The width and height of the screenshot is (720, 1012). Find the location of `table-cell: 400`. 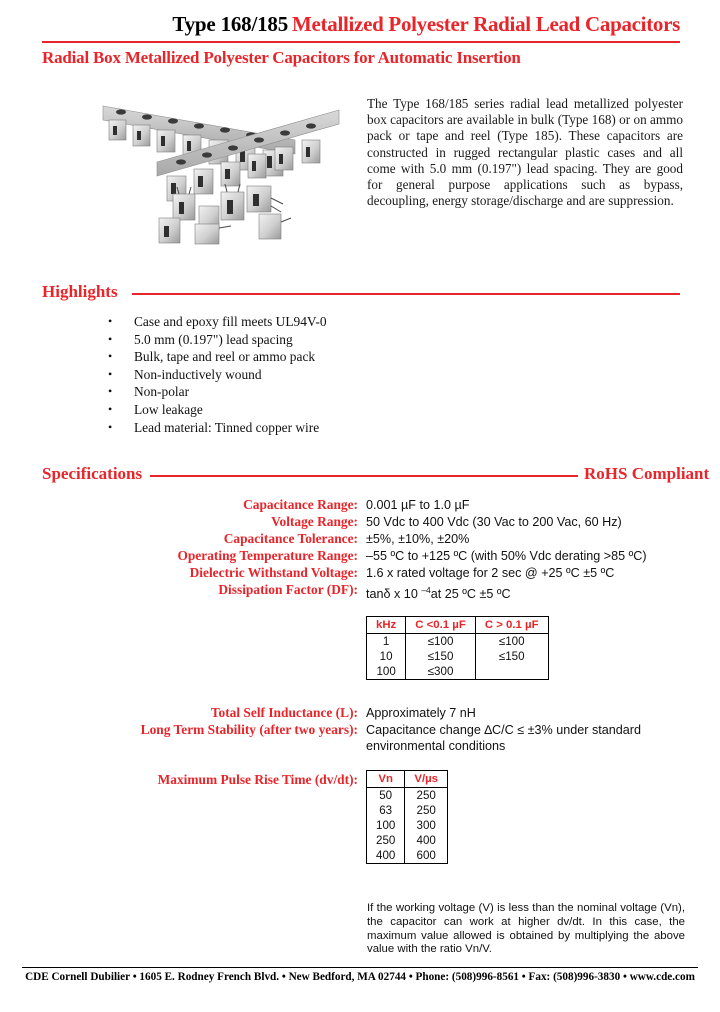

table-cell: 400 is located at coordinates (426, 840).